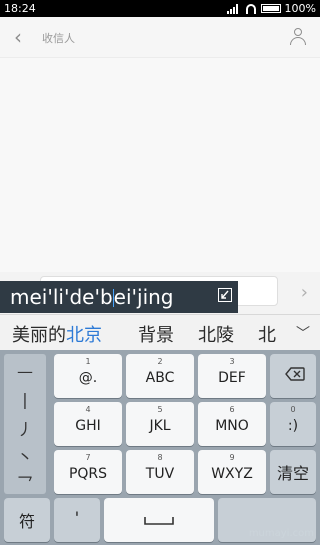 The width and height of the screenshot is (320, 545). Describe the element at coordinates (143, 297) in the screenshot. I see `composition-text-after: ei'jing` at that location.